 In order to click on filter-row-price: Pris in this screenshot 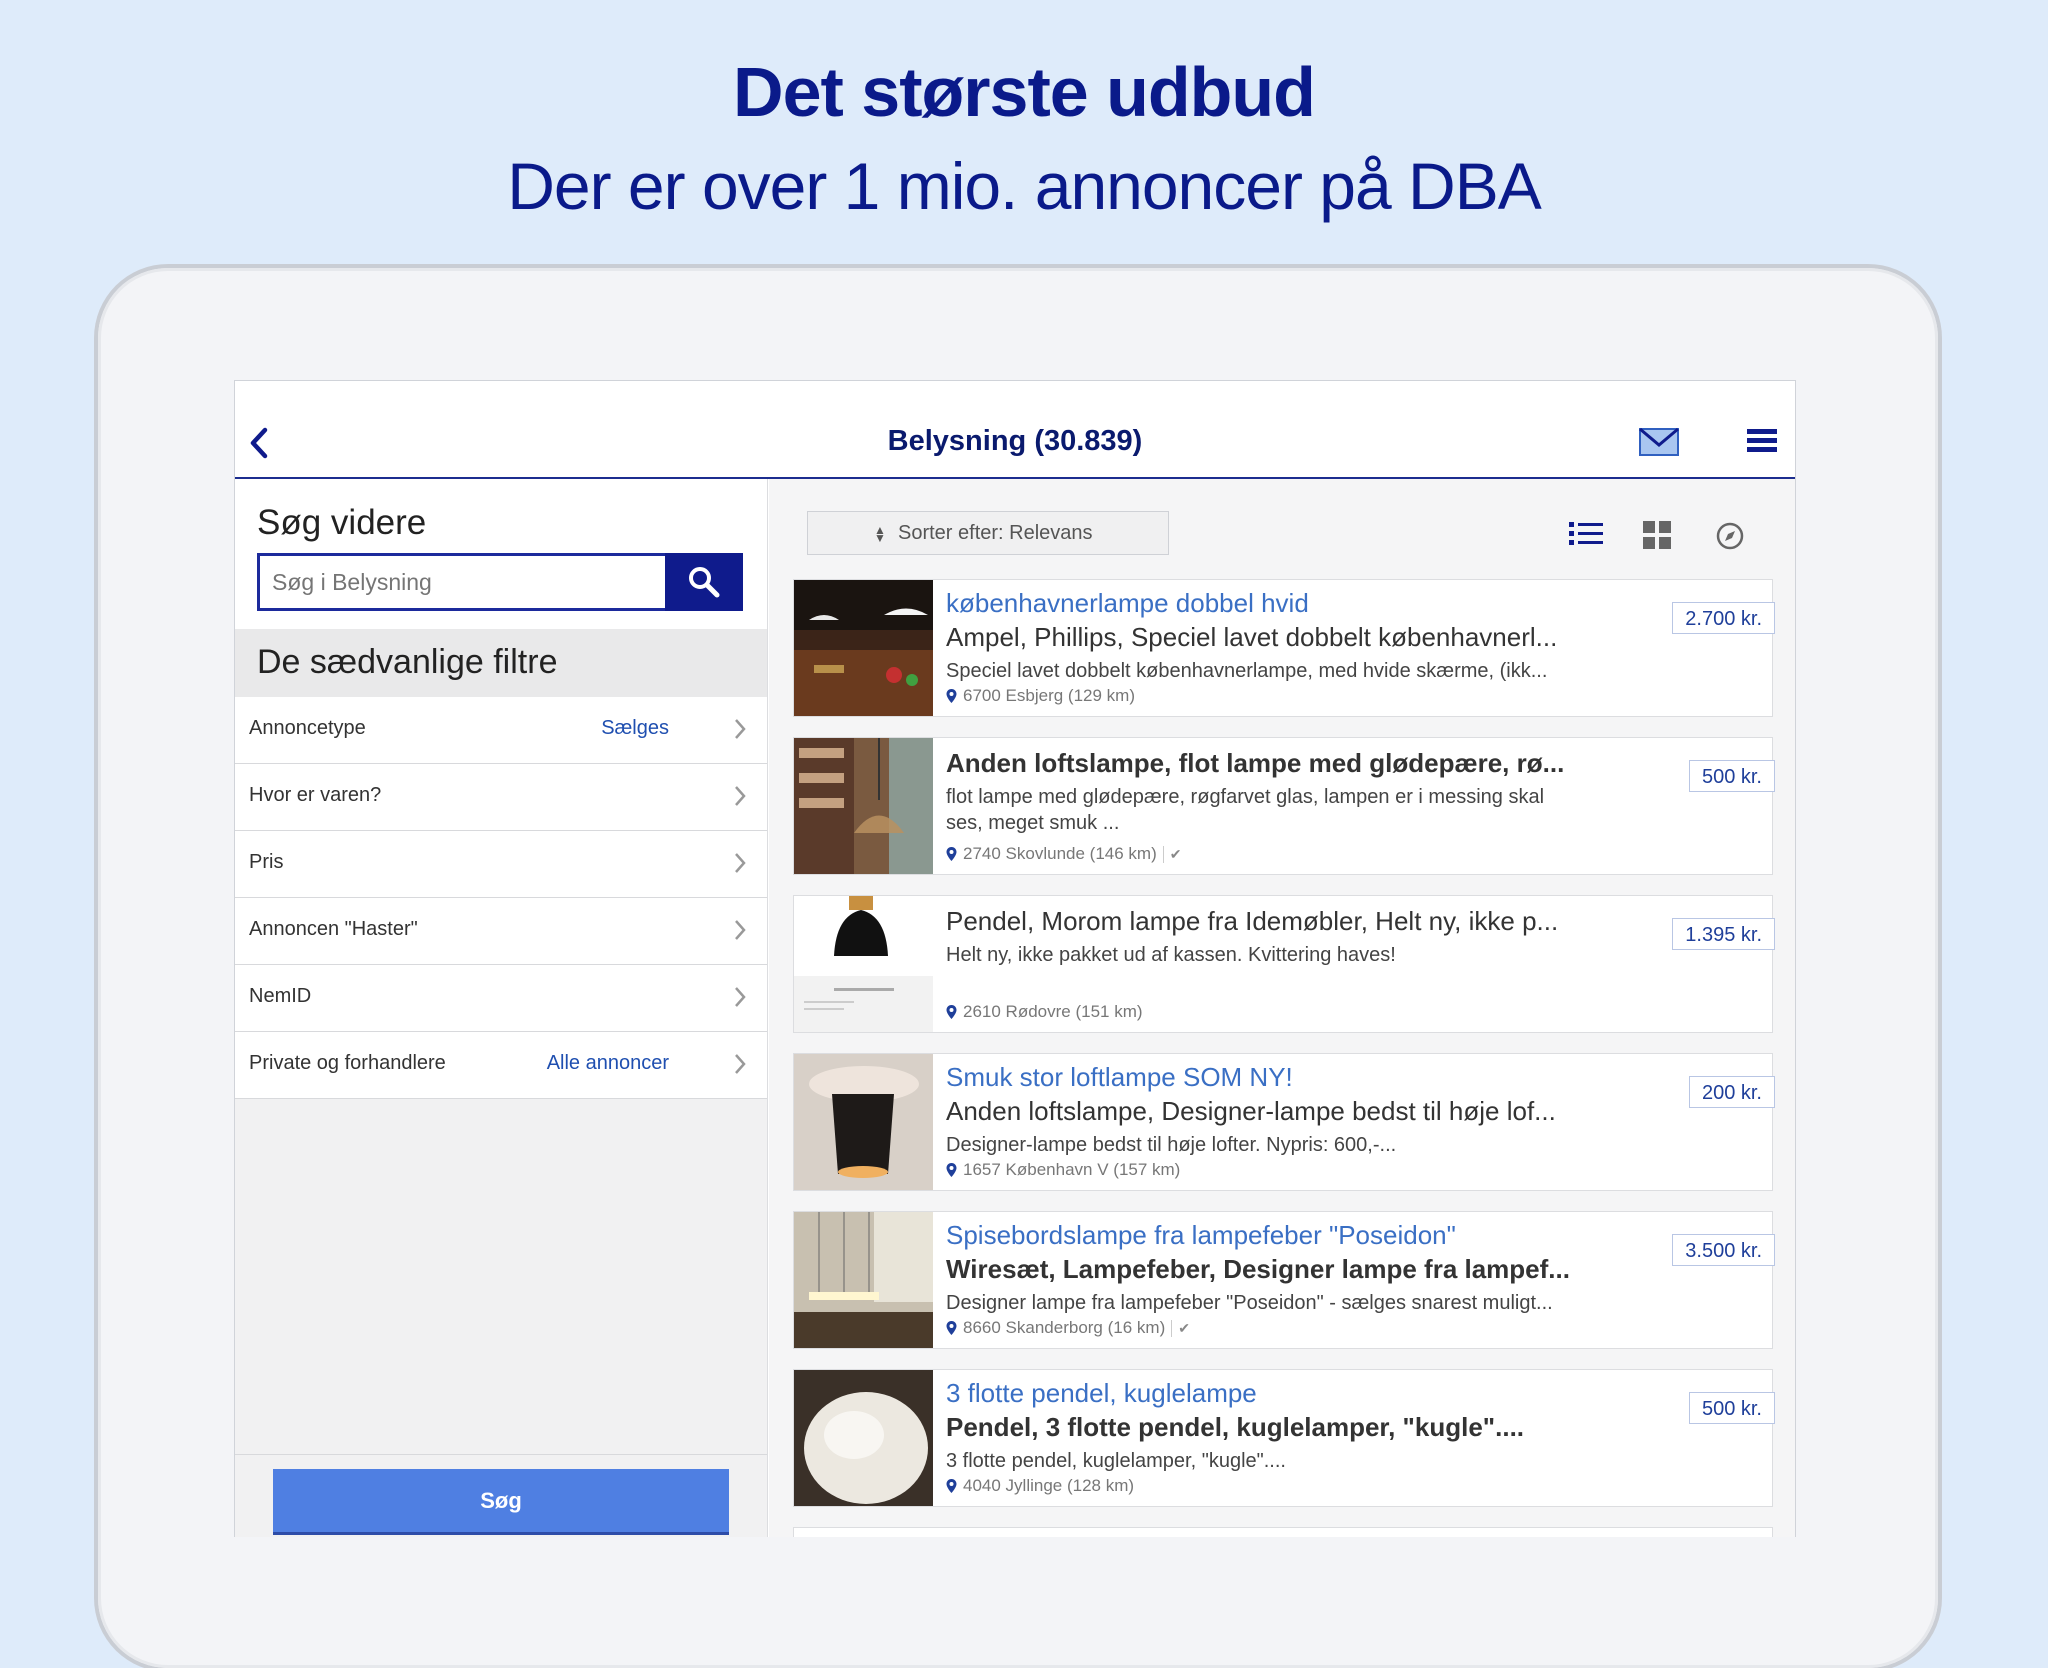, I will do `click(501, 864)`.